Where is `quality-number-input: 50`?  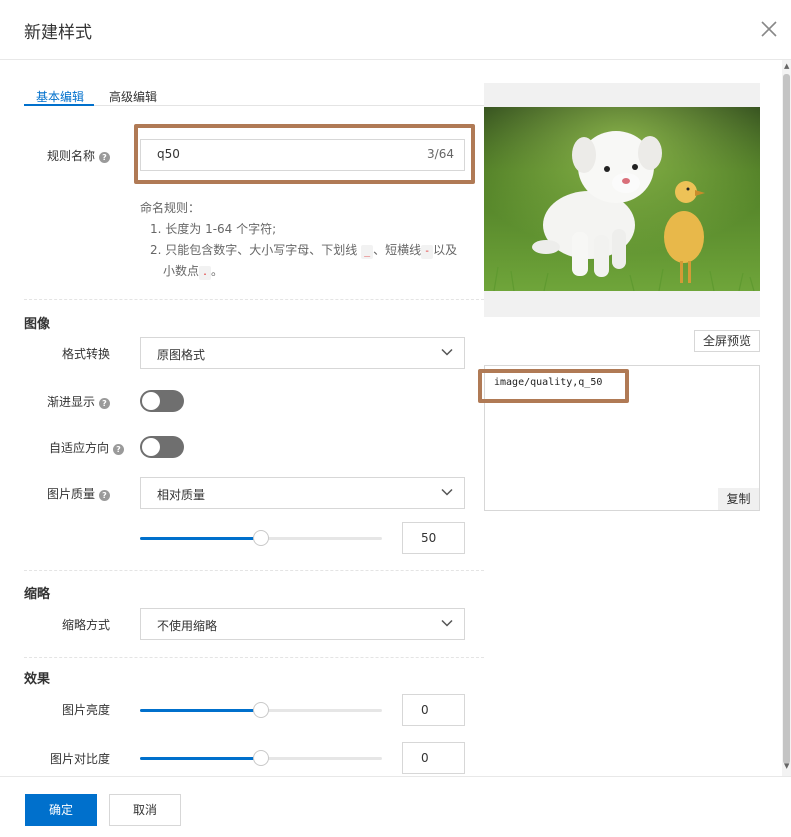 quality-number-input: 50 is located at coordinates (433, 538).